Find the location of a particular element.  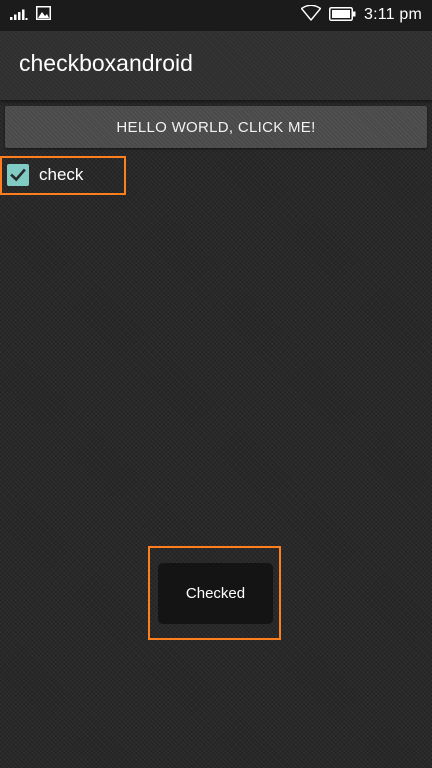

action-bar: checkboxandroid is located at coordinates (216, 65).